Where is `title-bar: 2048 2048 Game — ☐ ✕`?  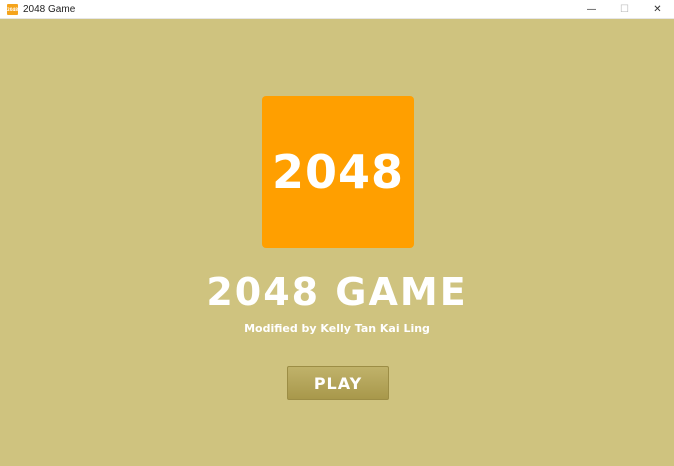 title-bar: 2048 2048 Game — ☐ ✕ is located at coordinates (337, 9).